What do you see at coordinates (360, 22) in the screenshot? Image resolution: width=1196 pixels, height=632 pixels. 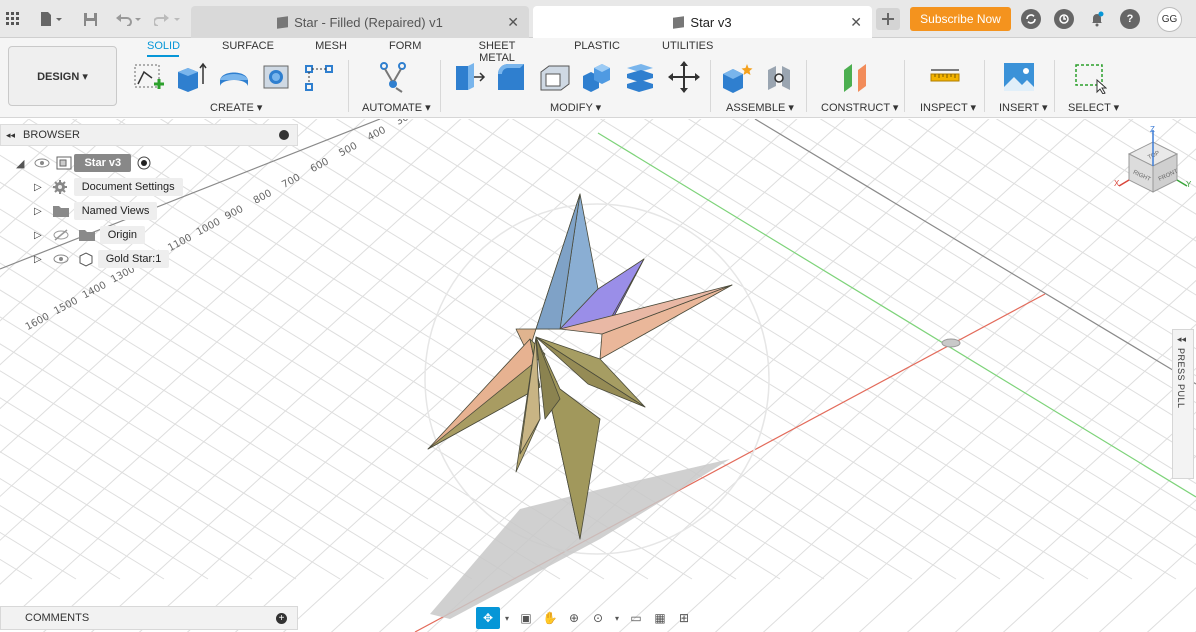 I see `tab-star-filled-repaired: Star - Filled (Repaired) v1 ✕` at bounding box center [360, 22].